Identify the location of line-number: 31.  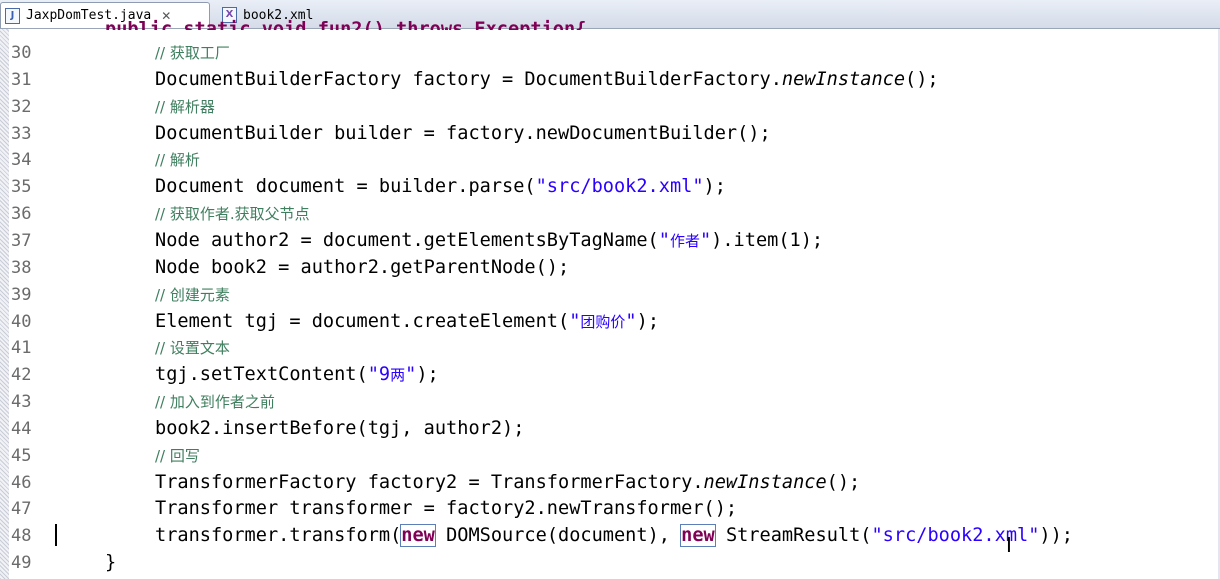
(21, 79).